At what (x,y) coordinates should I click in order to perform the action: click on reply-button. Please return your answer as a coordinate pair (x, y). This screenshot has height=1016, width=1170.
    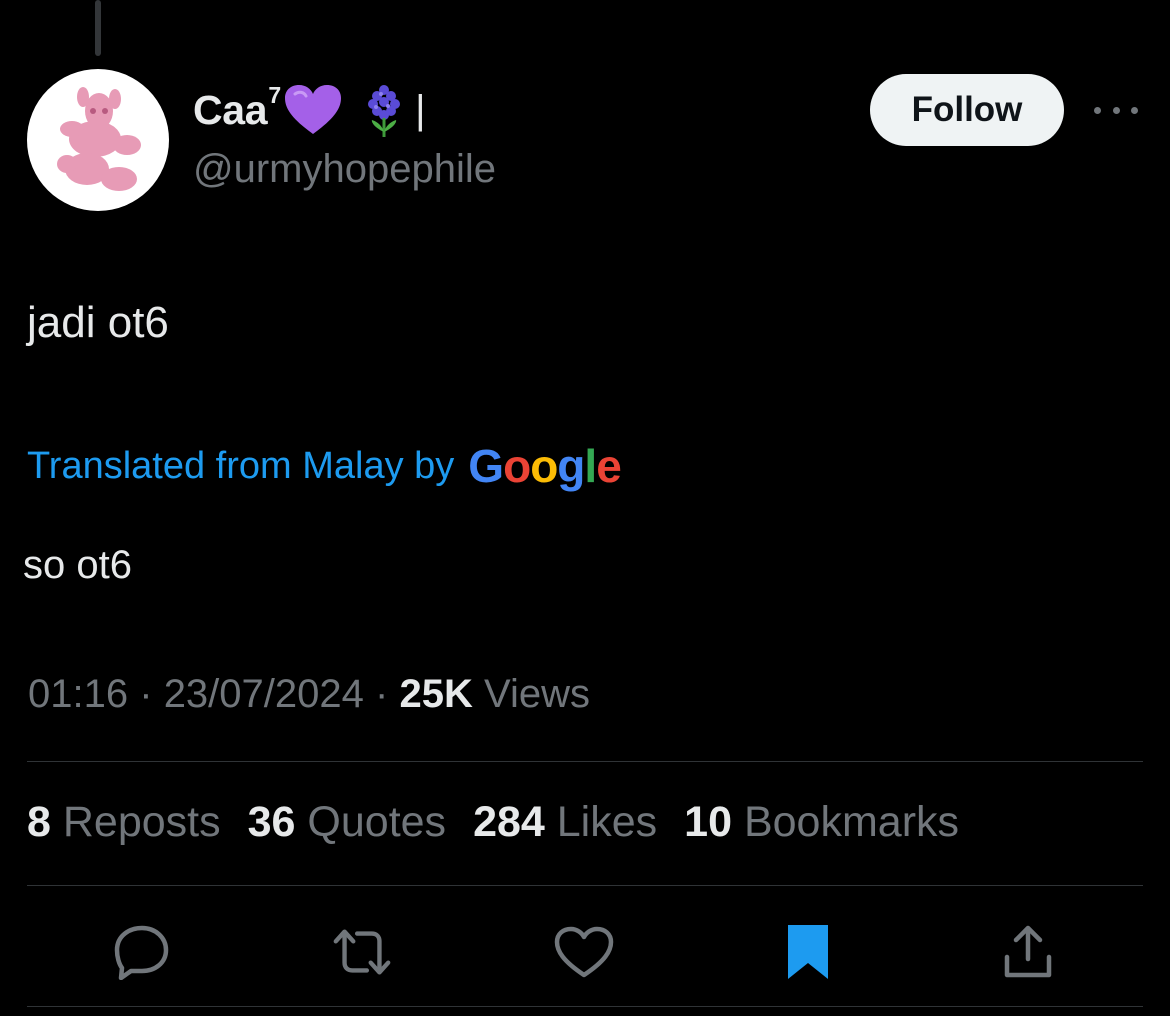
    Looking at the image, I should click on (140, 952).